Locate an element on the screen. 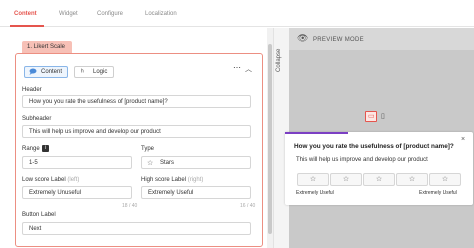 The width and height of the screenshot is (474, 248). chevron-up-icon: ︿ is located at coordinates (248, 69).